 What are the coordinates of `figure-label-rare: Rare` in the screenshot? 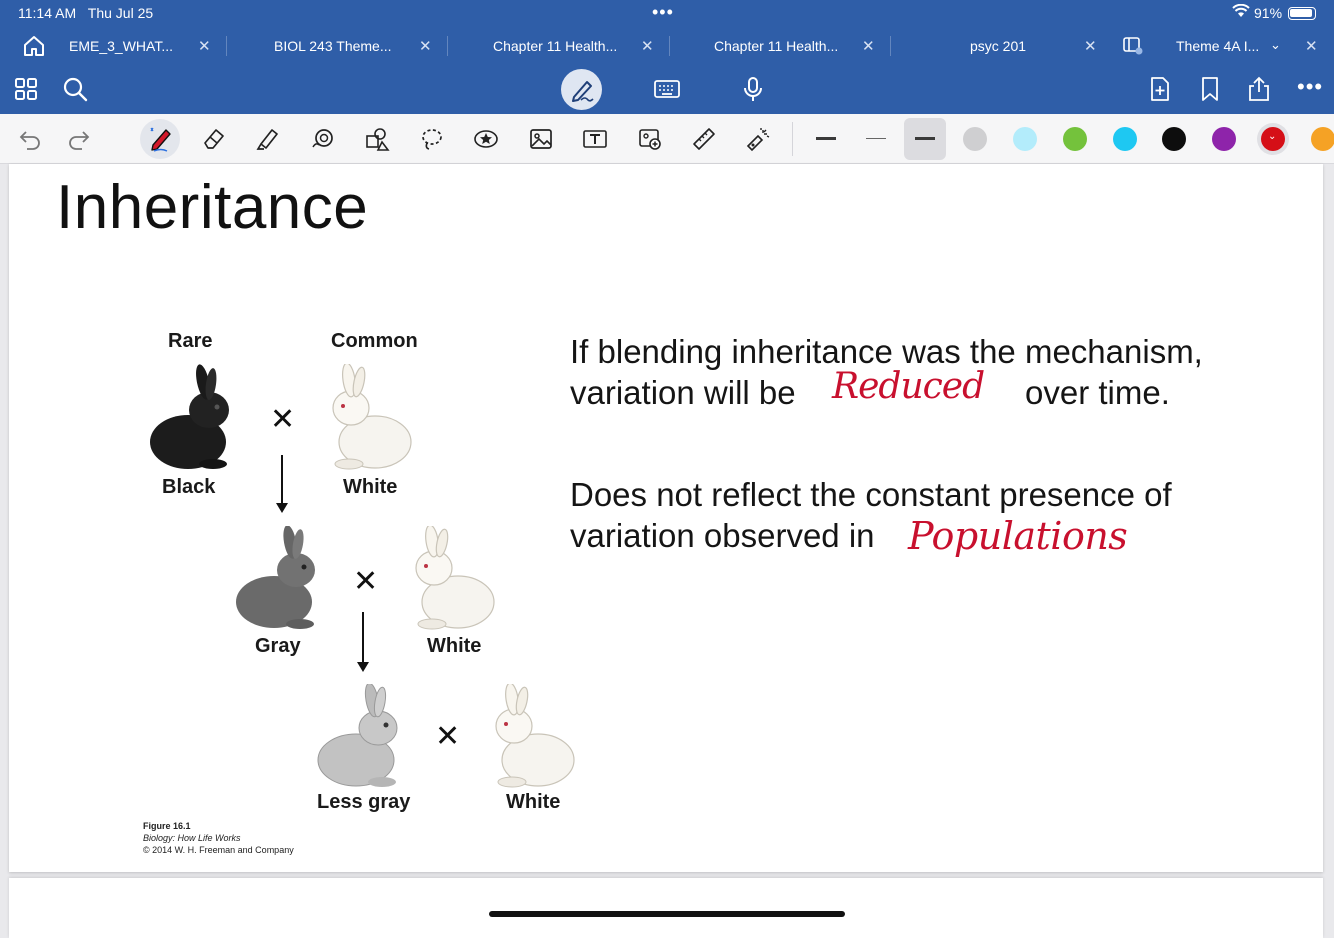 It's located at (190, 341).